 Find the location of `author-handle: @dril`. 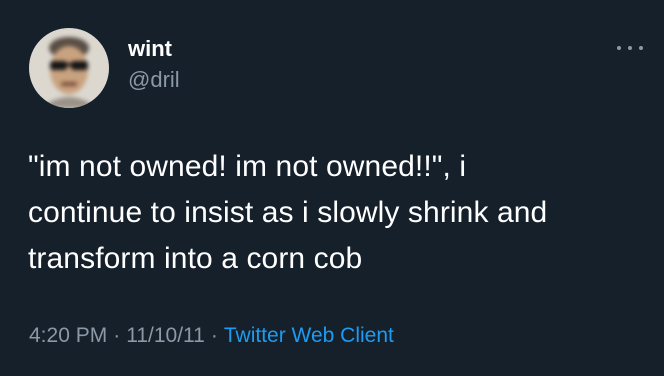

author-handle: @dril is located at coordinates (154, 80).